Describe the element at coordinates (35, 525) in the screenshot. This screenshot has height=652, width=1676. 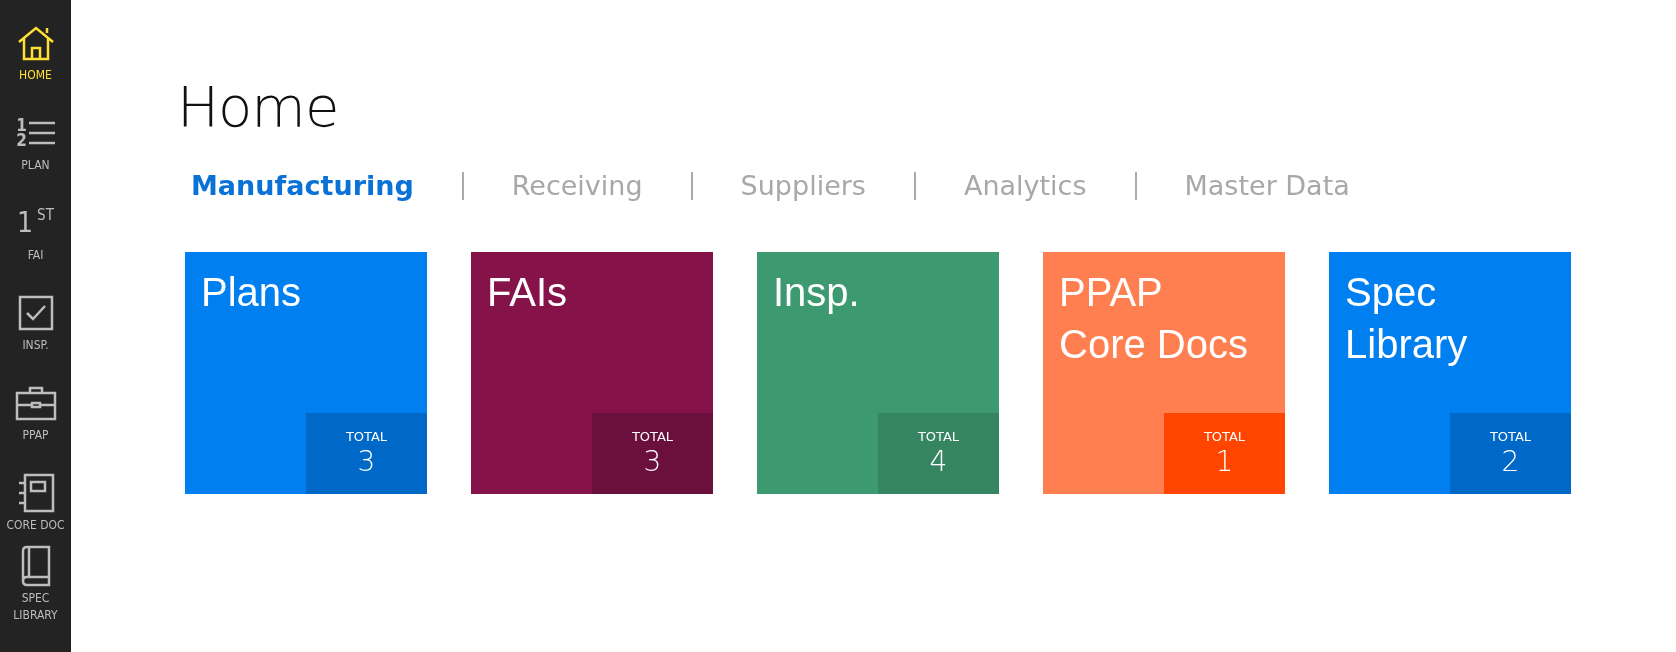
I see `nav-label: CORE DOC` at that location.